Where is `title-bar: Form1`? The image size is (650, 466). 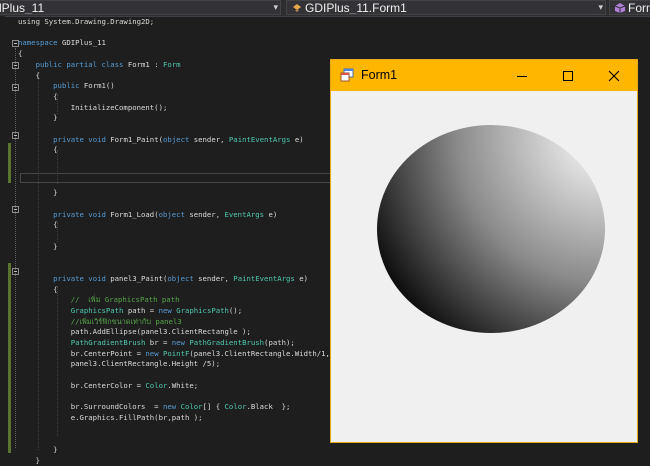
title-bar: Form1 is located at coordinates (484, 75).